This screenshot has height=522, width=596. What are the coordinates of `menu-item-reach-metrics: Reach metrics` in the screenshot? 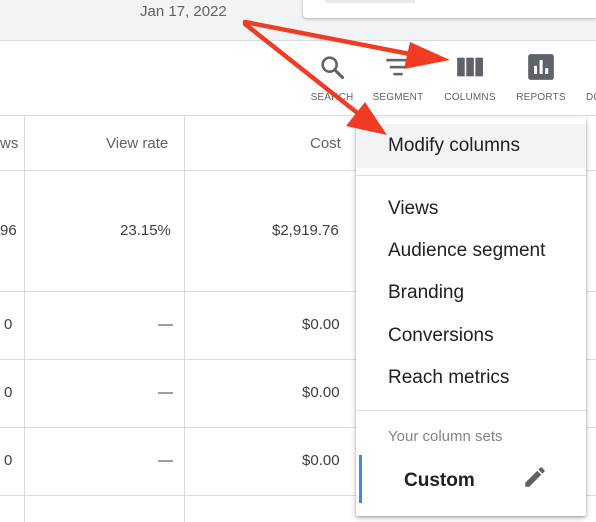 It's located at (471, 379).